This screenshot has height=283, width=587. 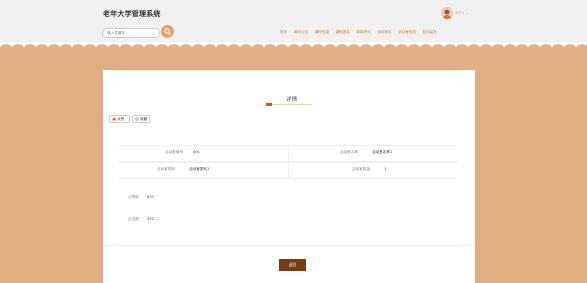 I want to click on chevron-down-icon: ⌄, so click(x=467, y=13).